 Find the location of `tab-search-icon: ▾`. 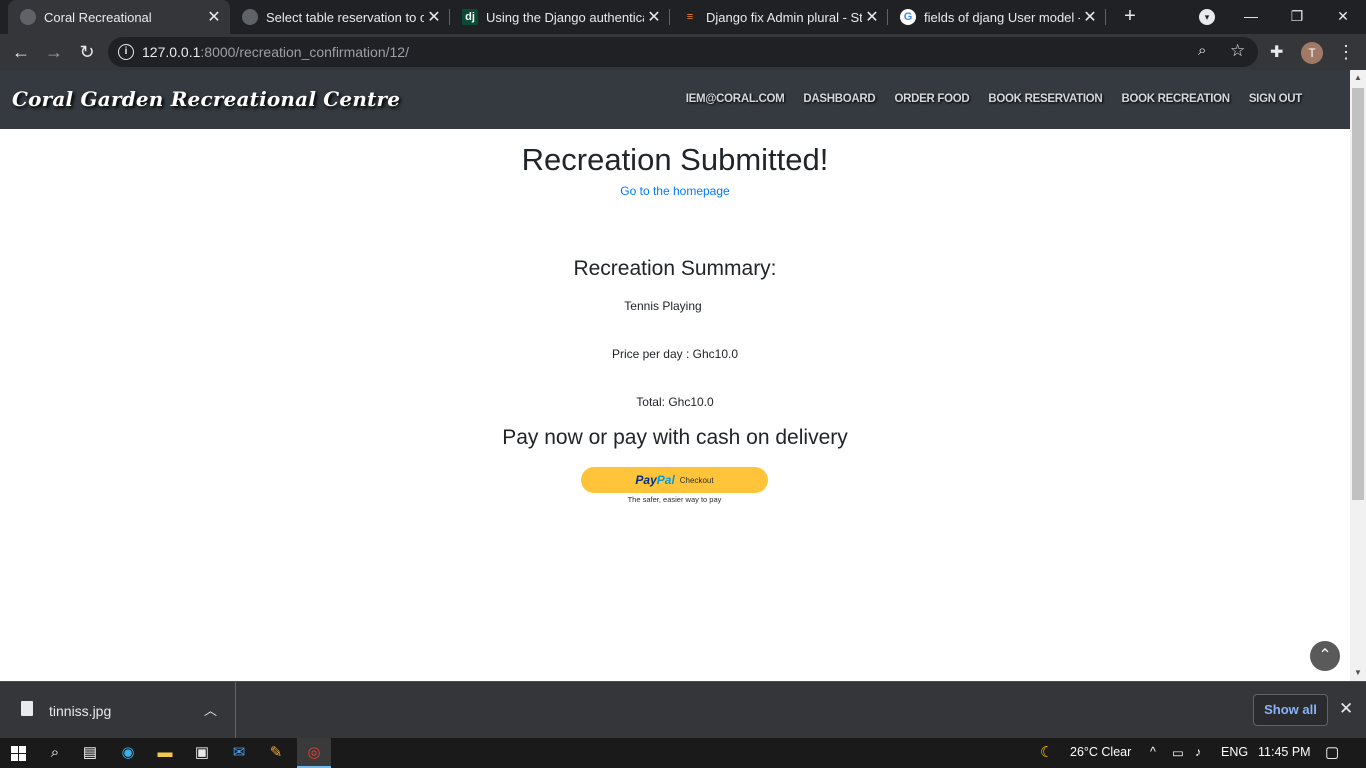

tab-search-icon: ▾ is located at coordinates (1207, 17).